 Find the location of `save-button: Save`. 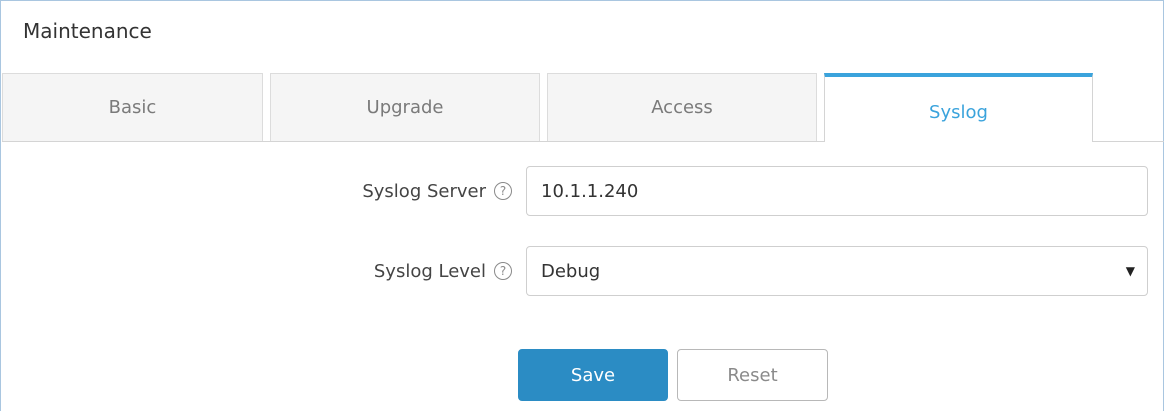

save-button: Save is located at coordinates (593, 375).